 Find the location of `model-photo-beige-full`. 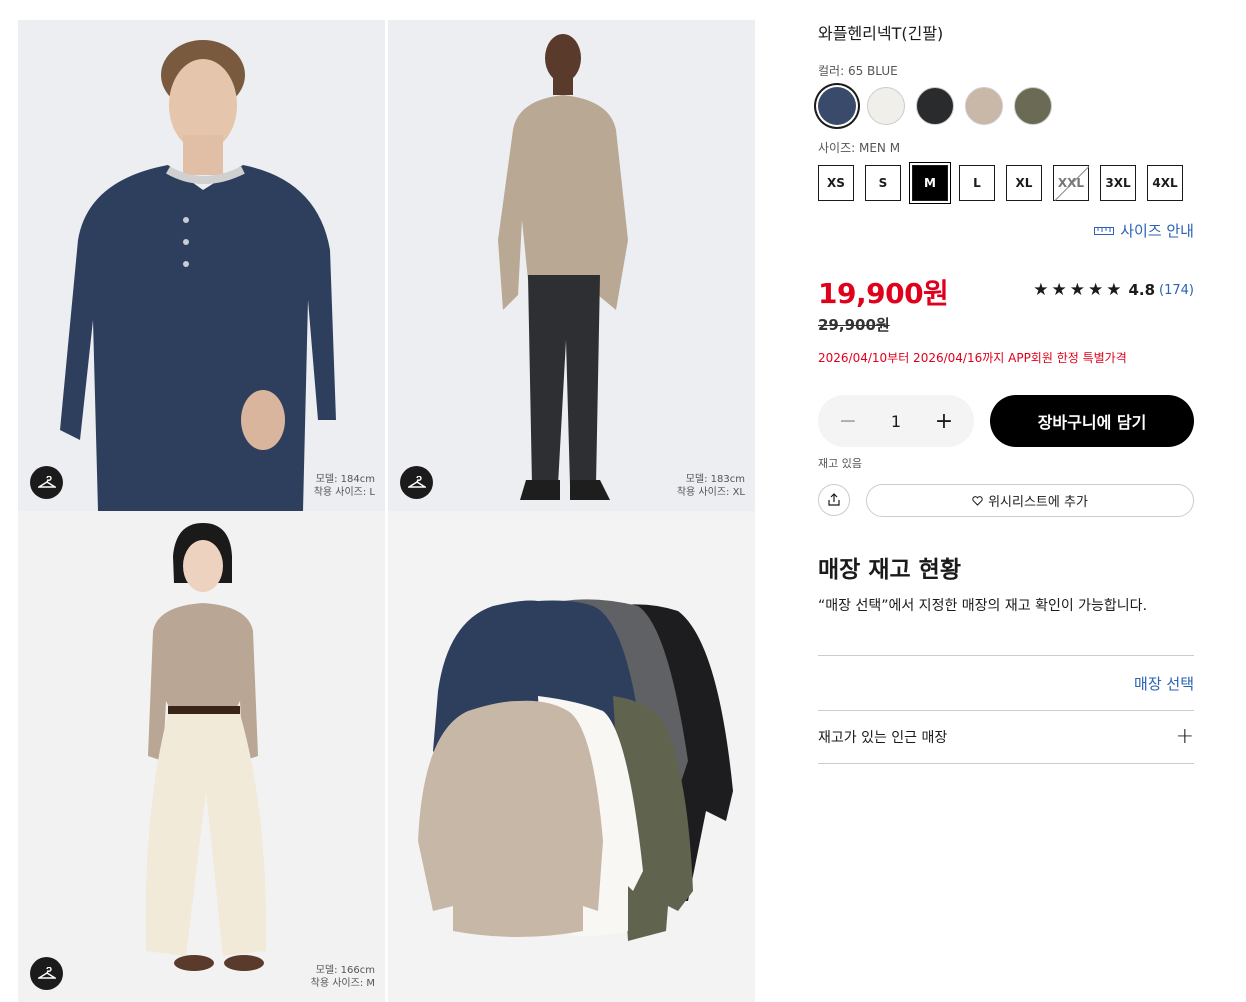

model-photo-beige-full is located at coordinates (571, 265).